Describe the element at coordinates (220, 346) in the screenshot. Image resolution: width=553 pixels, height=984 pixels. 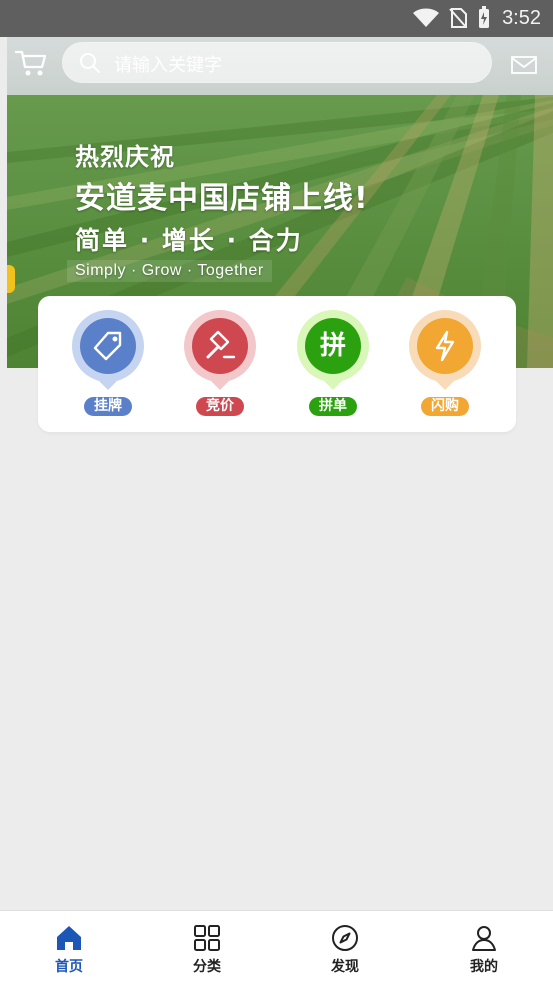
I see `gavel-icon` at that location.